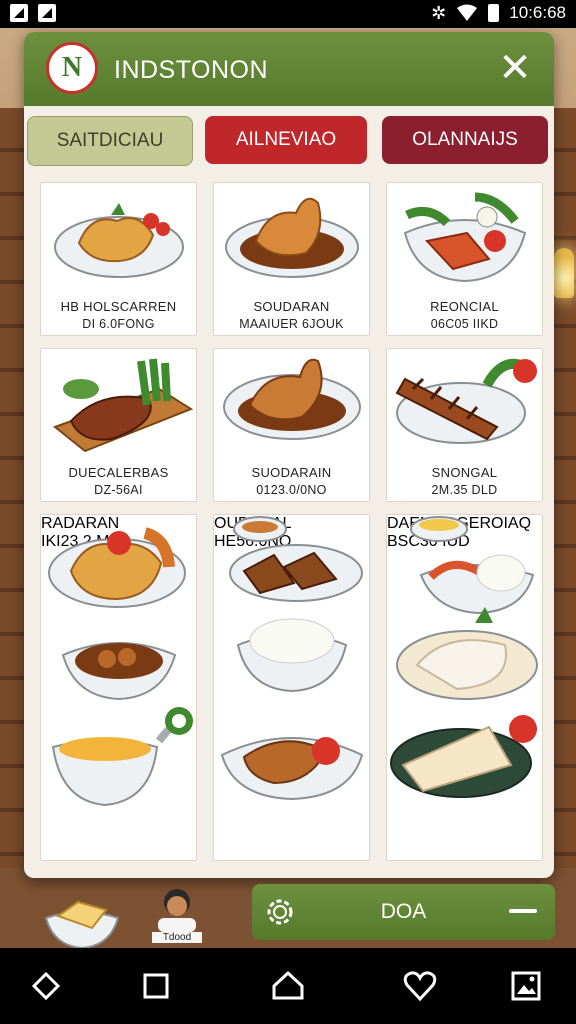 This screenshot has height=1024, width=576. What do you see at coordinates (465, 237) in the screenshot?
I see `salad-bowl-icon` at bounding box center [465, 237].